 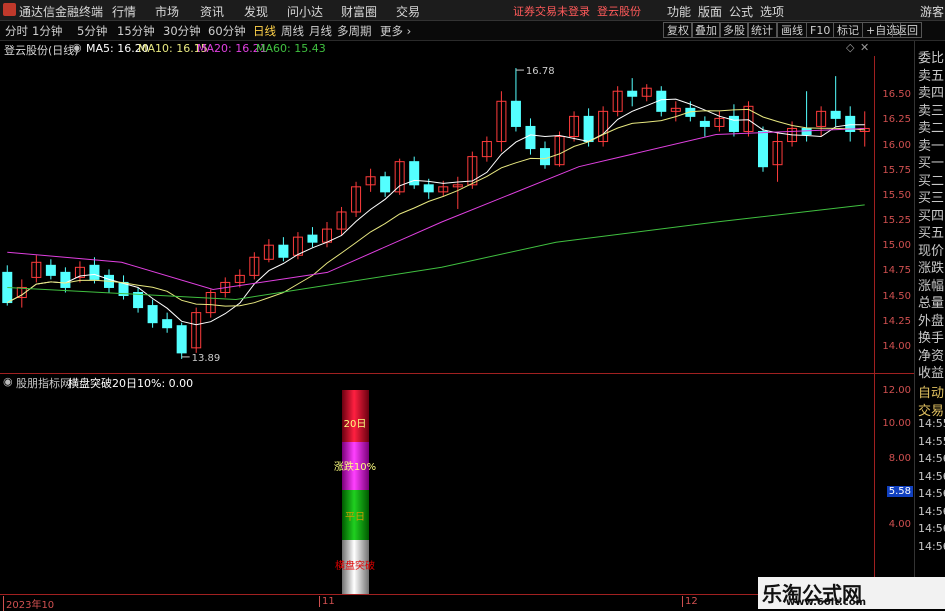 What do you see at coordinates (320, 31) in the screenshot?
I see `period-monthly: 月线` at bounding box center [320, 31].